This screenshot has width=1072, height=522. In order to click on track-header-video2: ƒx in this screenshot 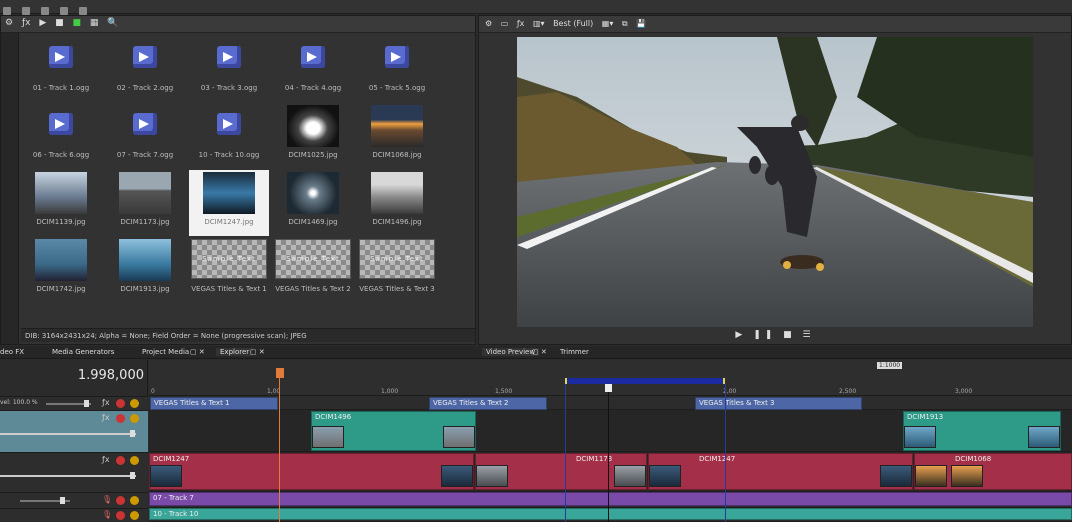, I will do `click(74, 431)`.